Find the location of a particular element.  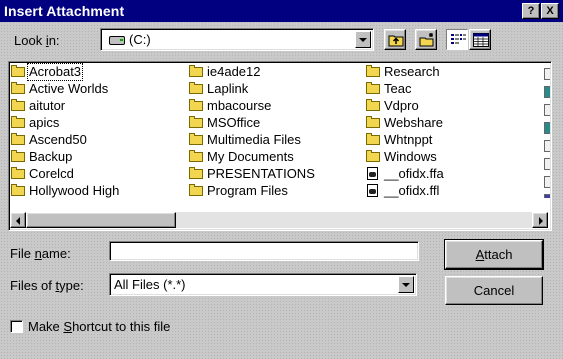

item-label: Windows is located at coordinates (410, 156).